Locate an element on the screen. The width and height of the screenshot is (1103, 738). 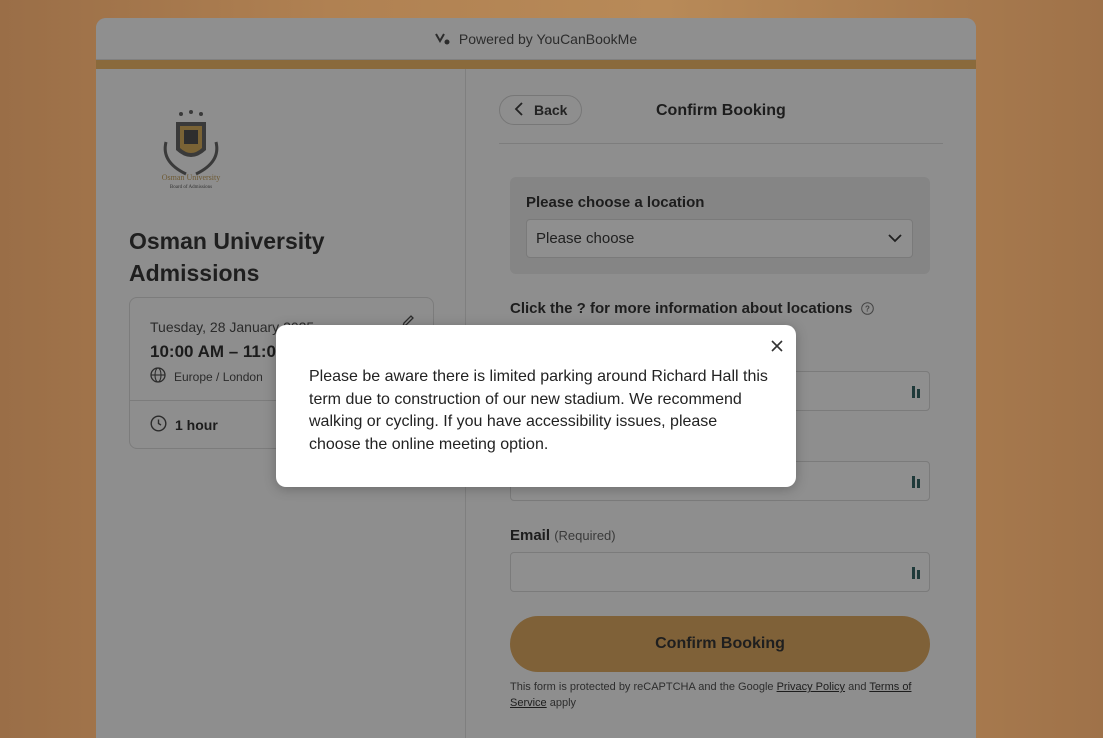
location-panel: Please choose a location Please choose is located at coordinates (720, 225).